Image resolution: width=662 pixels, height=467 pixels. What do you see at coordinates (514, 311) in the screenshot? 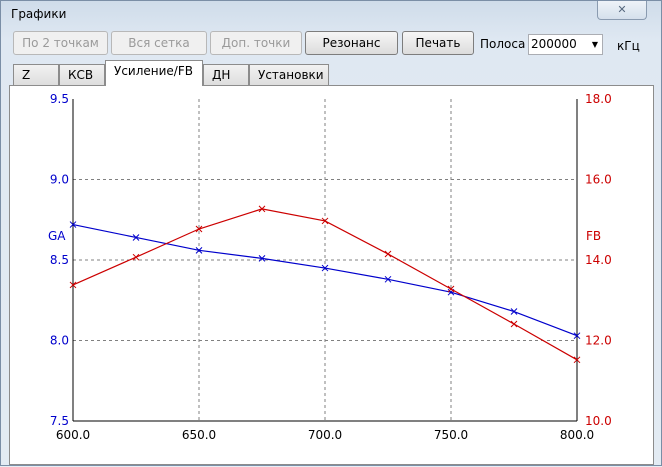
I see `data-point-ga` at bounding box center [514, 311].